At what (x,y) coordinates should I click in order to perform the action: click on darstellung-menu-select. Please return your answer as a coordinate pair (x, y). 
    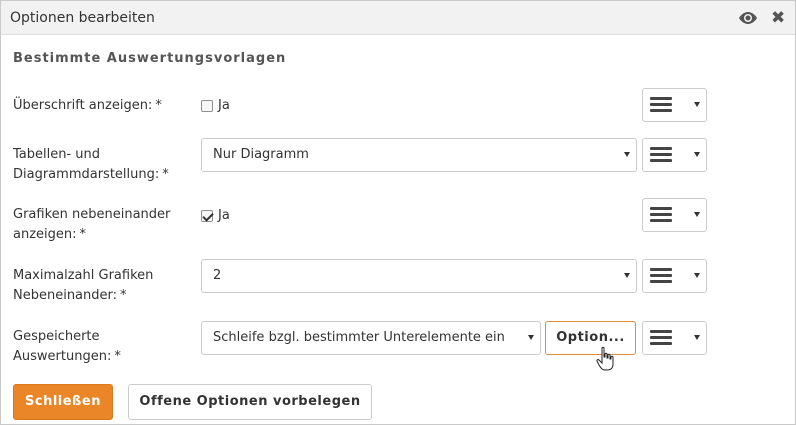
    Looking at the image, I should click on (674, 155).